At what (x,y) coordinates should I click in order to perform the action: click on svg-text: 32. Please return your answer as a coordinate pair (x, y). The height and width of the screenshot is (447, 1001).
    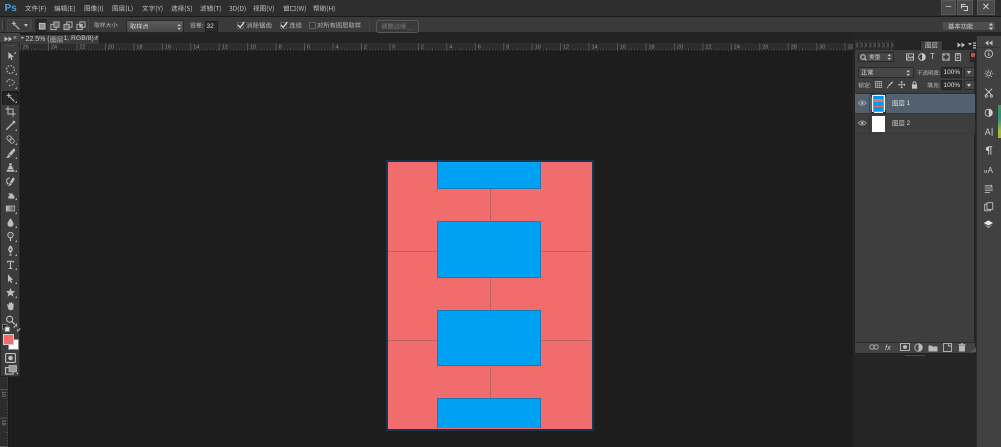
    Looking at the image, I should click on (850, 48).